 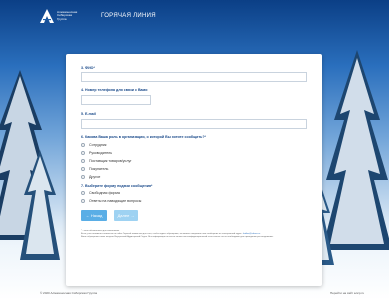 What do you see at coordinates (101, 153) in the screenshot?
I see `radio-label: Руководитель` at bounding box center [101, 153].